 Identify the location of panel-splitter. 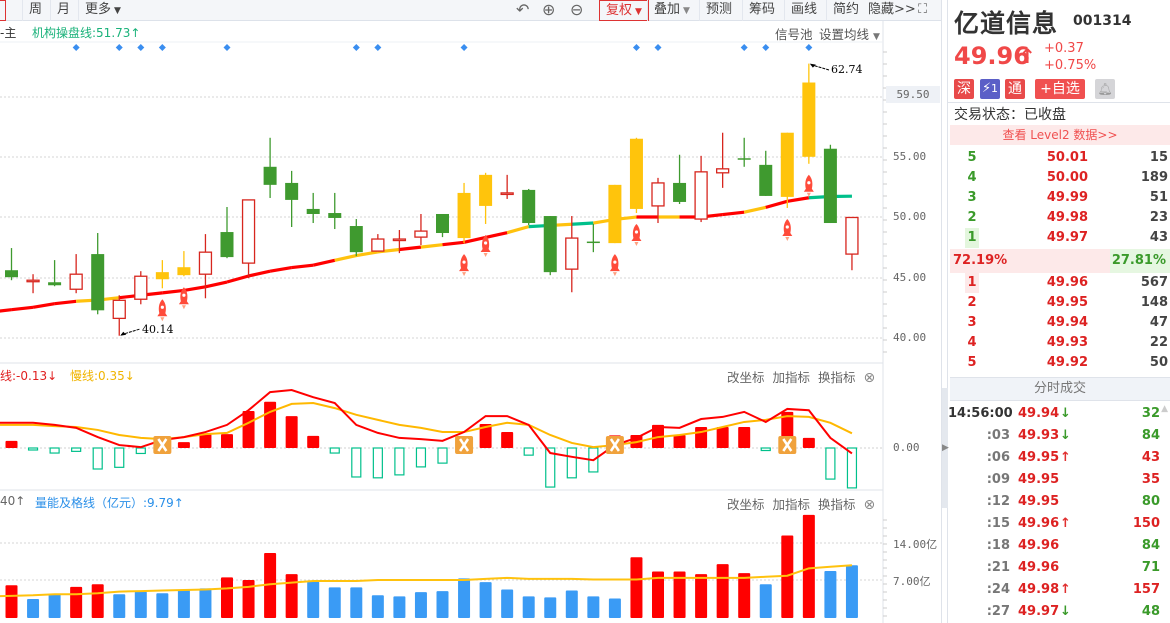
(944, 311).